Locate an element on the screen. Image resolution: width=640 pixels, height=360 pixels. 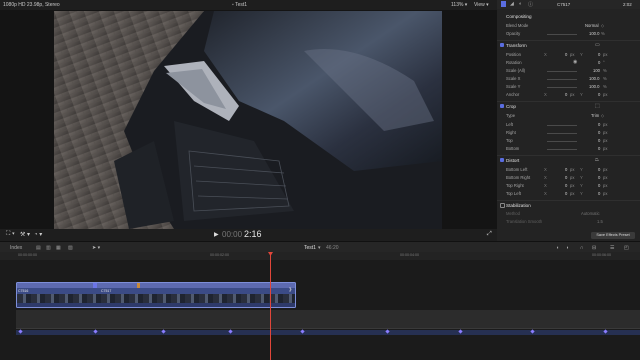
color-tab-icon: ◐ is located at coordinates (520, 4).